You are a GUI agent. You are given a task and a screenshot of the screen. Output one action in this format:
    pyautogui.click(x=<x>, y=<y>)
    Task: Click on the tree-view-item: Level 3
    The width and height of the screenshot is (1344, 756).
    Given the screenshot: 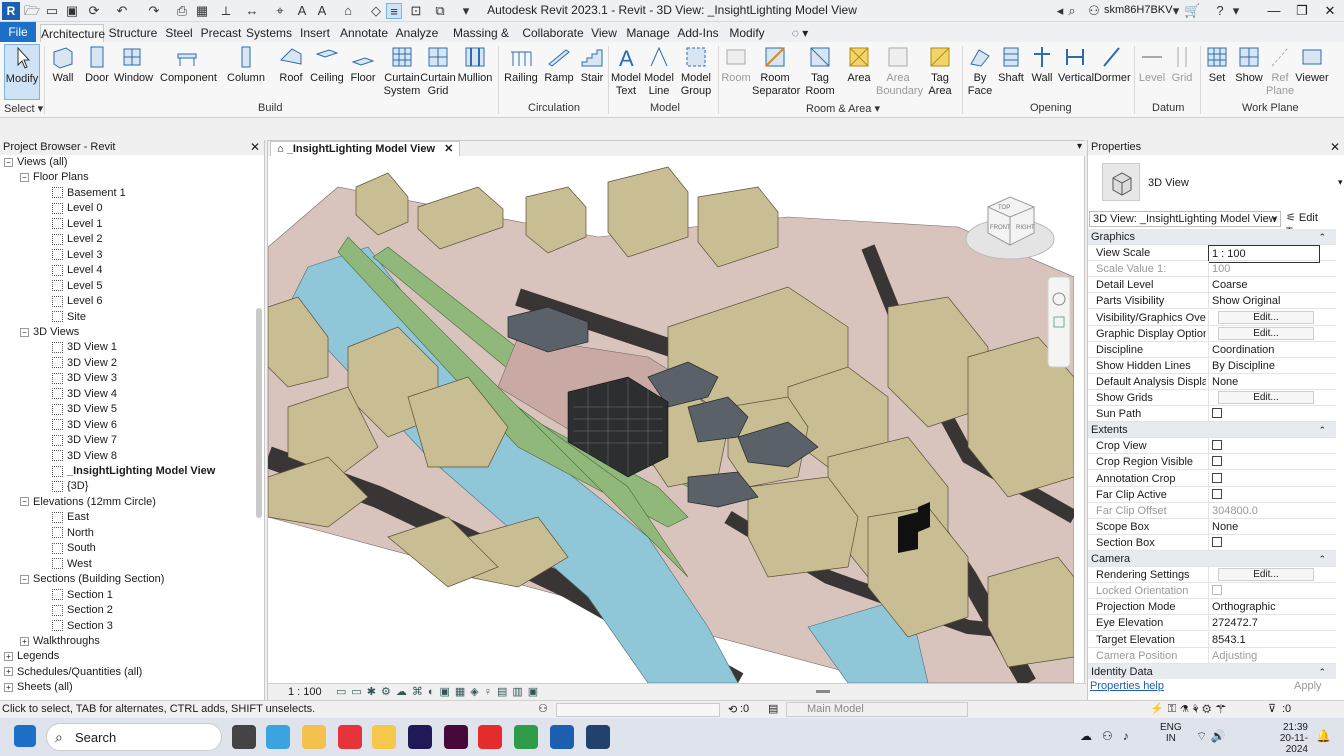 What is the action you would take?
    pyautogui.click(x=77, y=255)
    